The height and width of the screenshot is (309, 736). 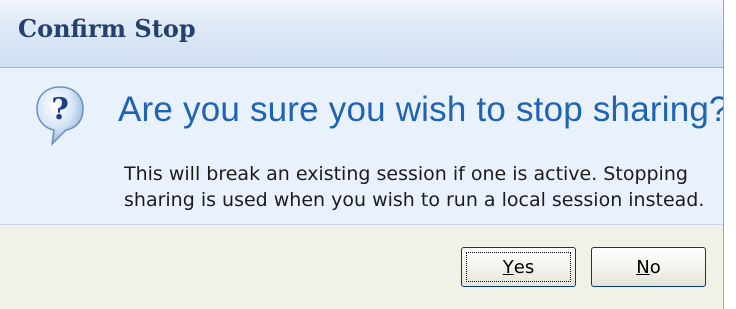 I want to click on yes-button-label: Yes, so click(x=518, y=267).